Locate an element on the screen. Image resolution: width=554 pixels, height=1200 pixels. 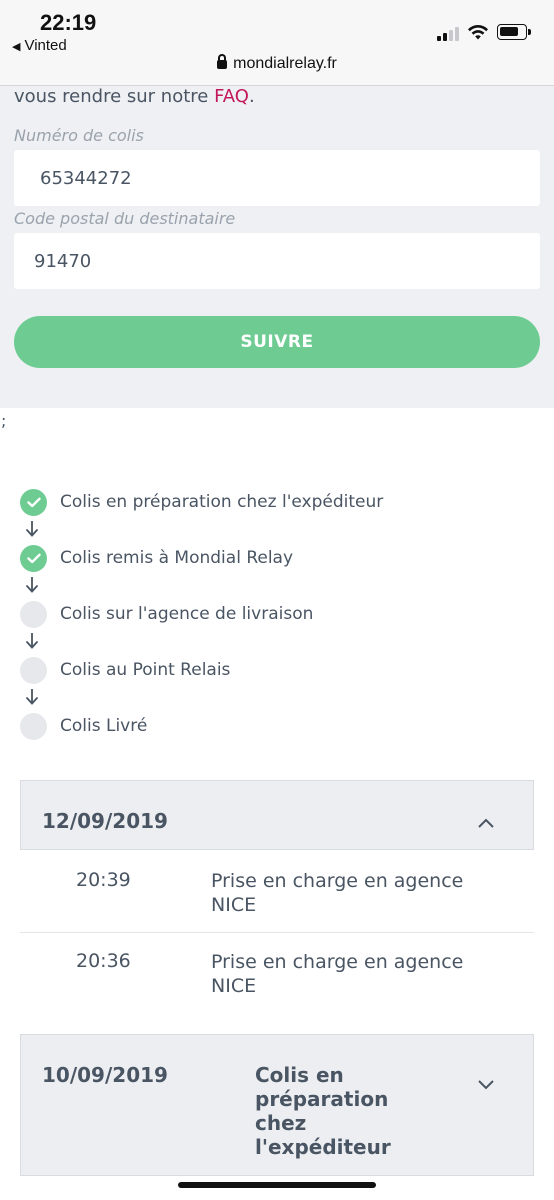
intro-prefix: vous rendre sur notre is located at coordinates (114, 96).